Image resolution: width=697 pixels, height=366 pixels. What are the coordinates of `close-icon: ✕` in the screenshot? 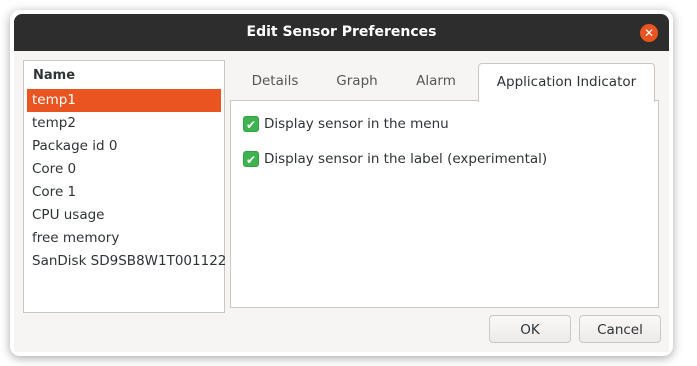 It's located at (649, 33).